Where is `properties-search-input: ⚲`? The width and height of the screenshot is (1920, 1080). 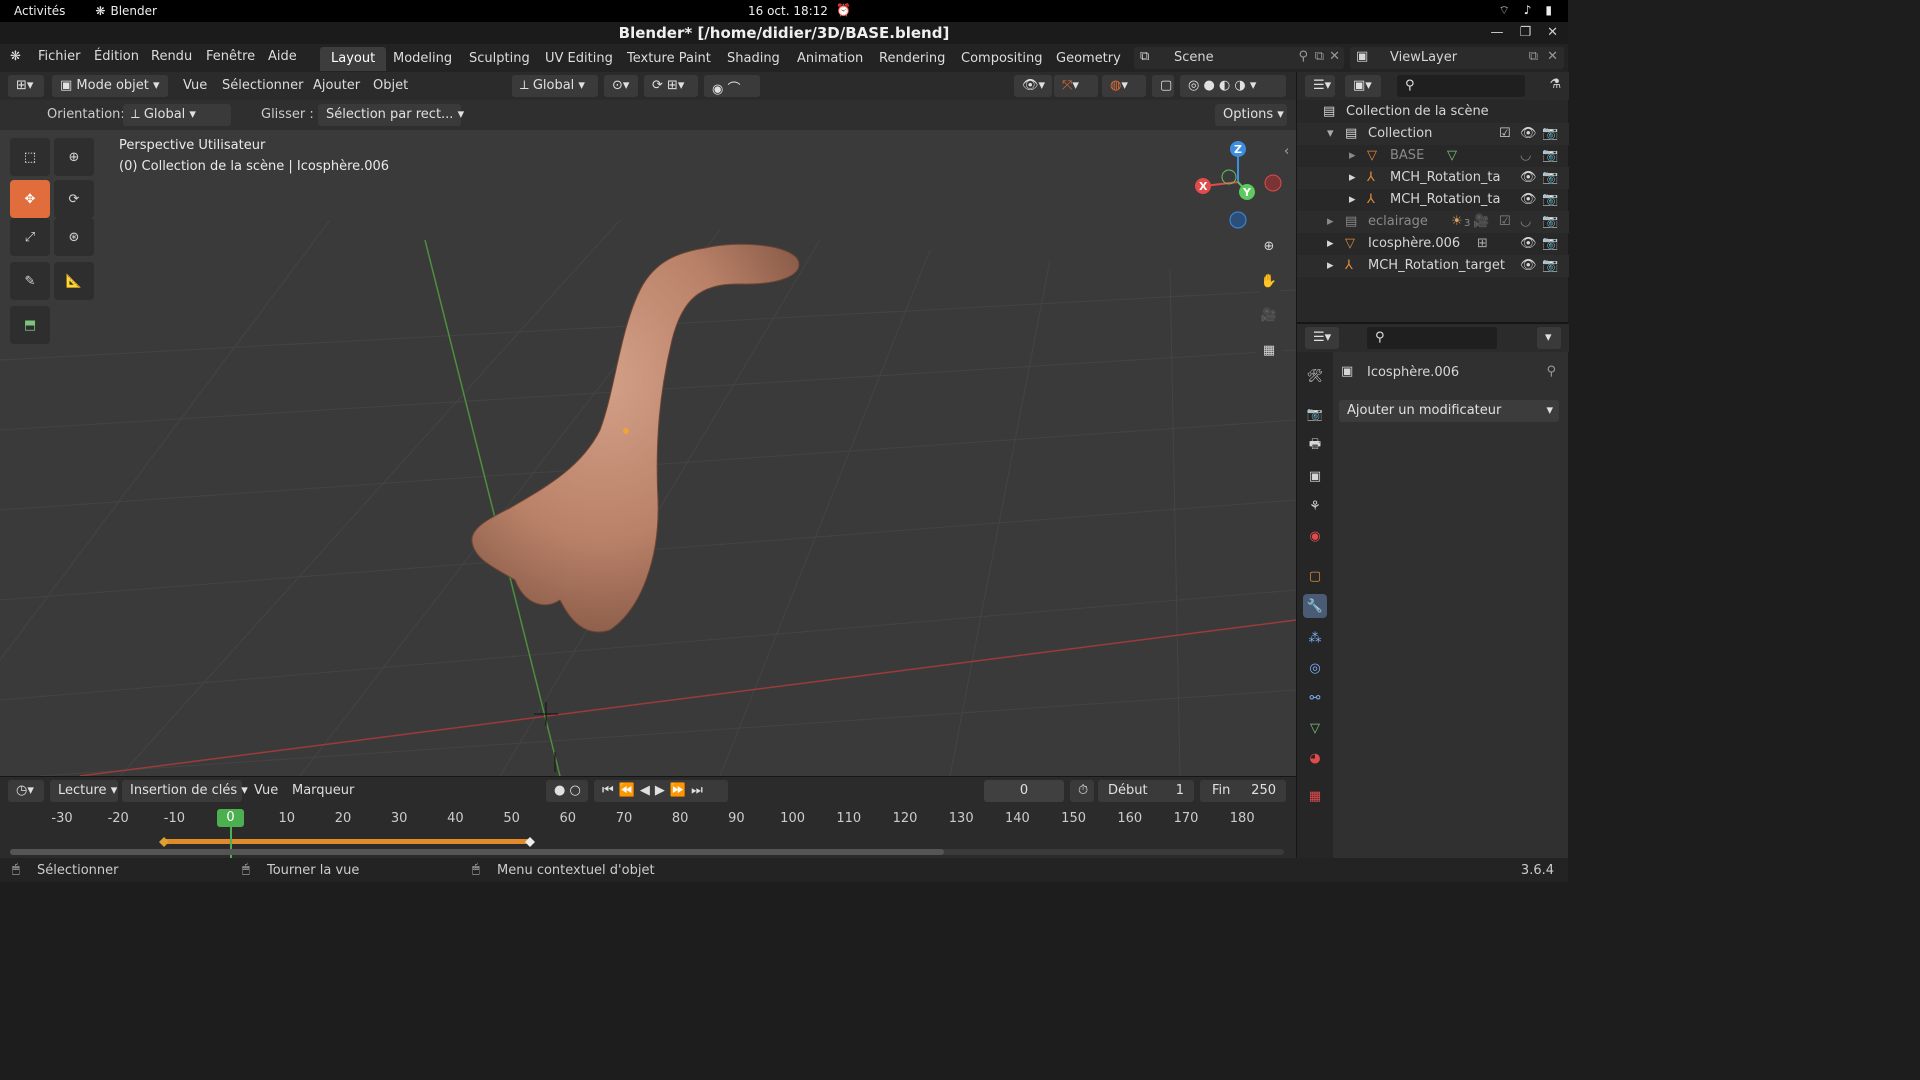 properties-search-input: ⚲ is located at coordinates (1432, 338).